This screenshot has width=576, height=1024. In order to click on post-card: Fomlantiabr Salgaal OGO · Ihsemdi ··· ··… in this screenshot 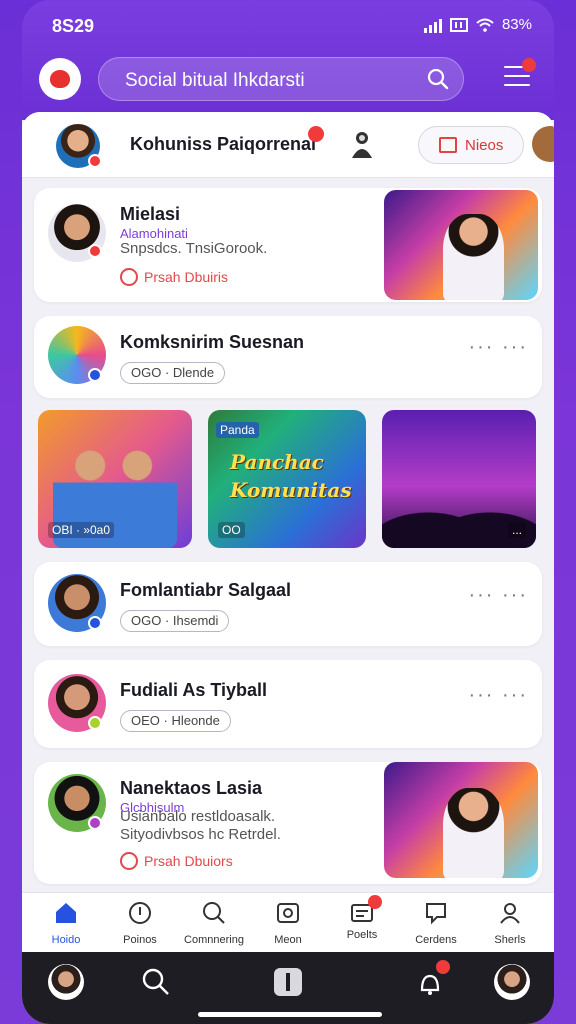, I will do `click(288, 604)`.